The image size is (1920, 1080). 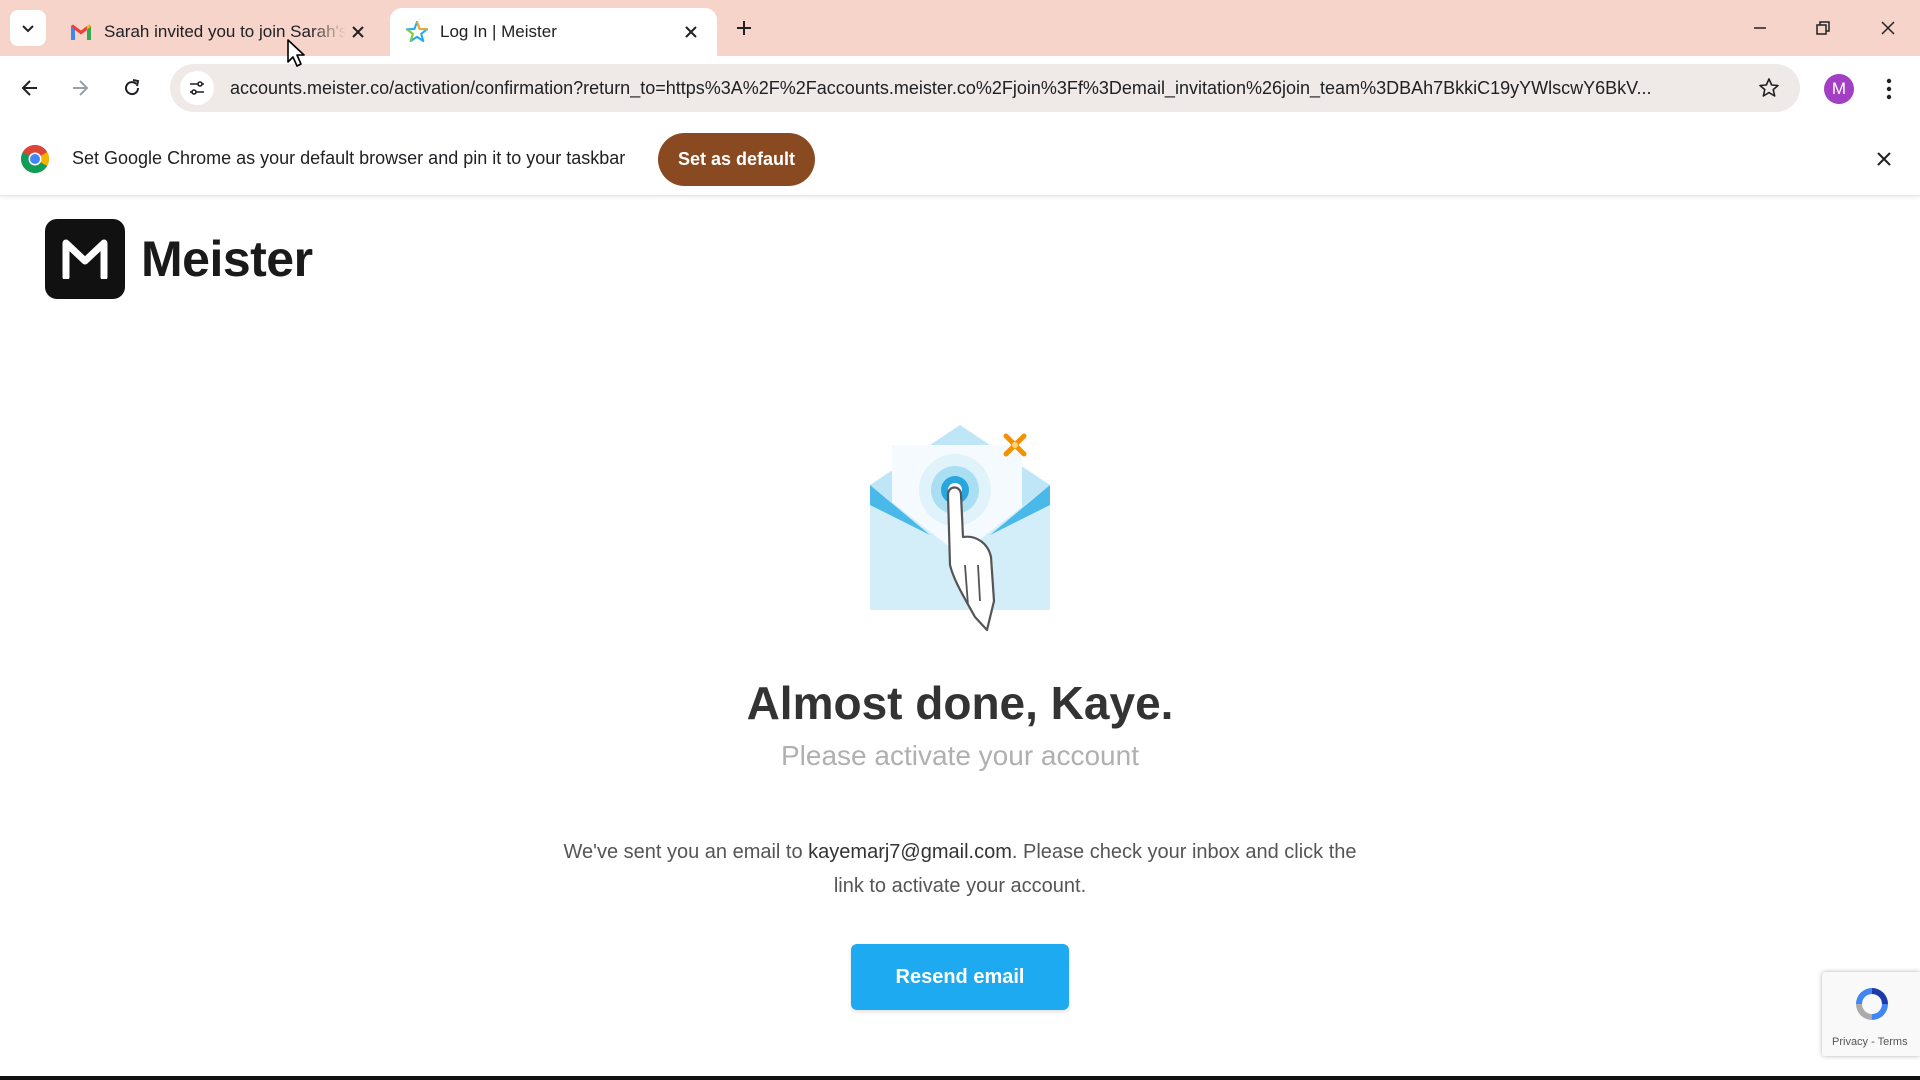 What do you see at coordinates (1872, 1004) in the screenshot?
I see `recaptcha-icon` at bounding box center [1872, 1004].